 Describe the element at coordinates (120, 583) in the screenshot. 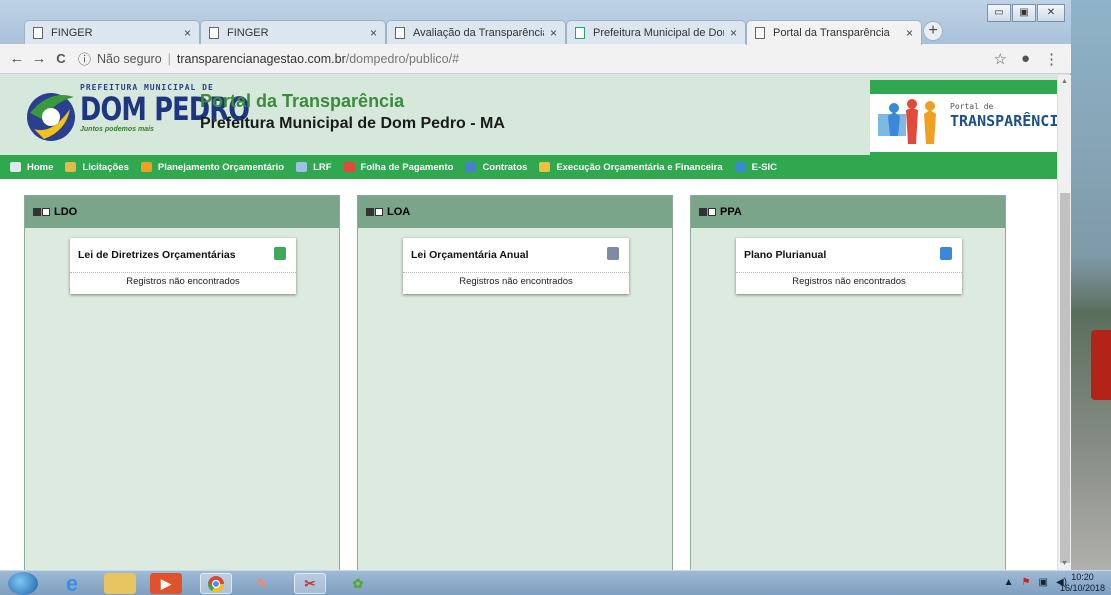

I see `file-explorer-icon` at that location.